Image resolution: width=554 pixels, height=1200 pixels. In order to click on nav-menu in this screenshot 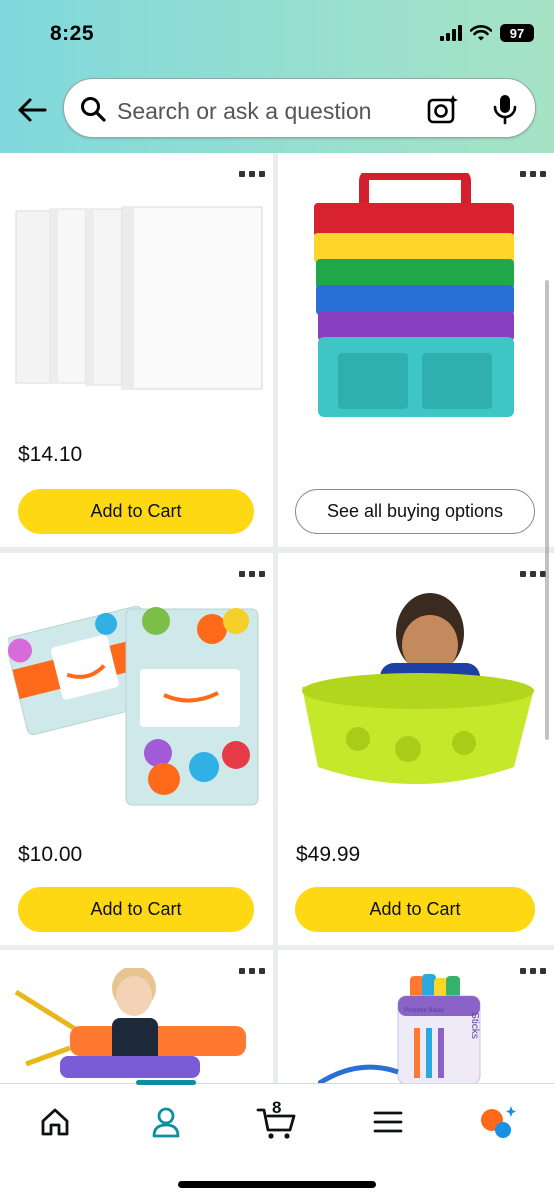, I will do `click(388, 1122)`.